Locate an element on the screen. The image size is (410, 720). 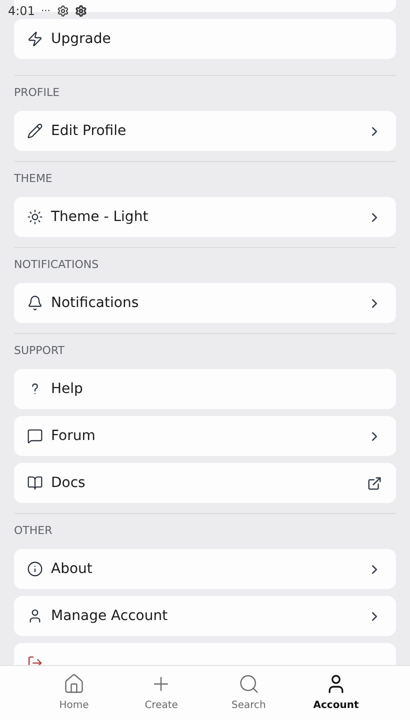
settings-row: Manage Account is located at coordinates (205, 616).